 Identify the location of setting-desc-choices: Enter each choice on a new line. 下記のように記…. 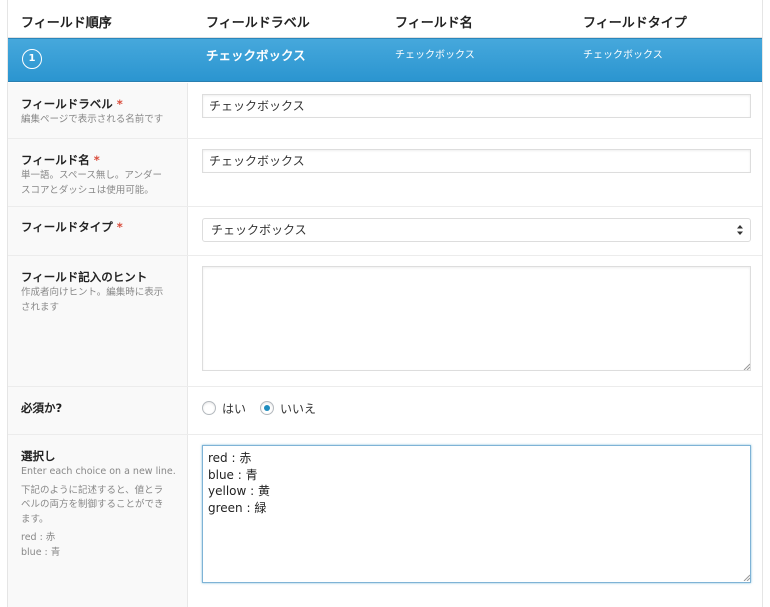
(98, 512).